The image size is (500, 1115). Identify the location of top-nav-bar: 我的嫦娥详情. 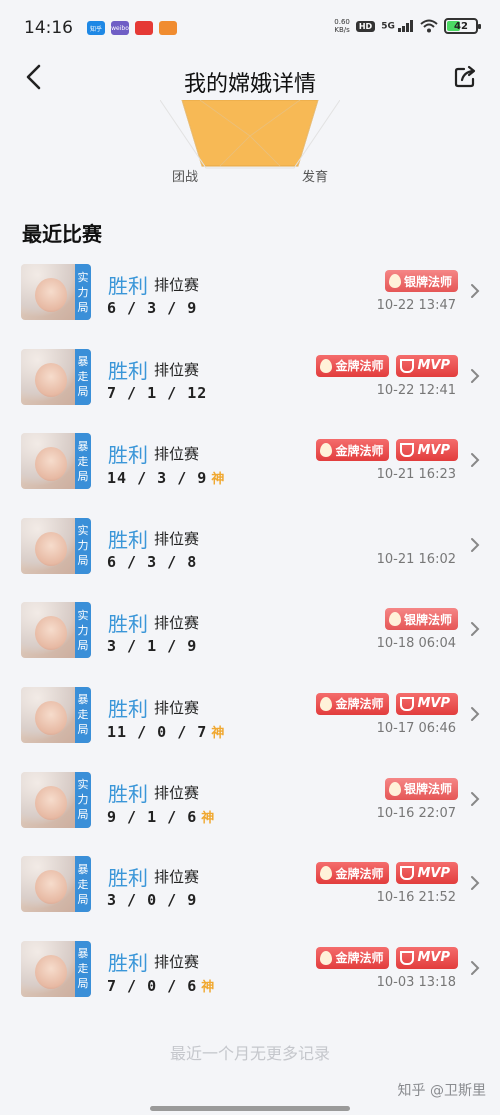
(250, 78).